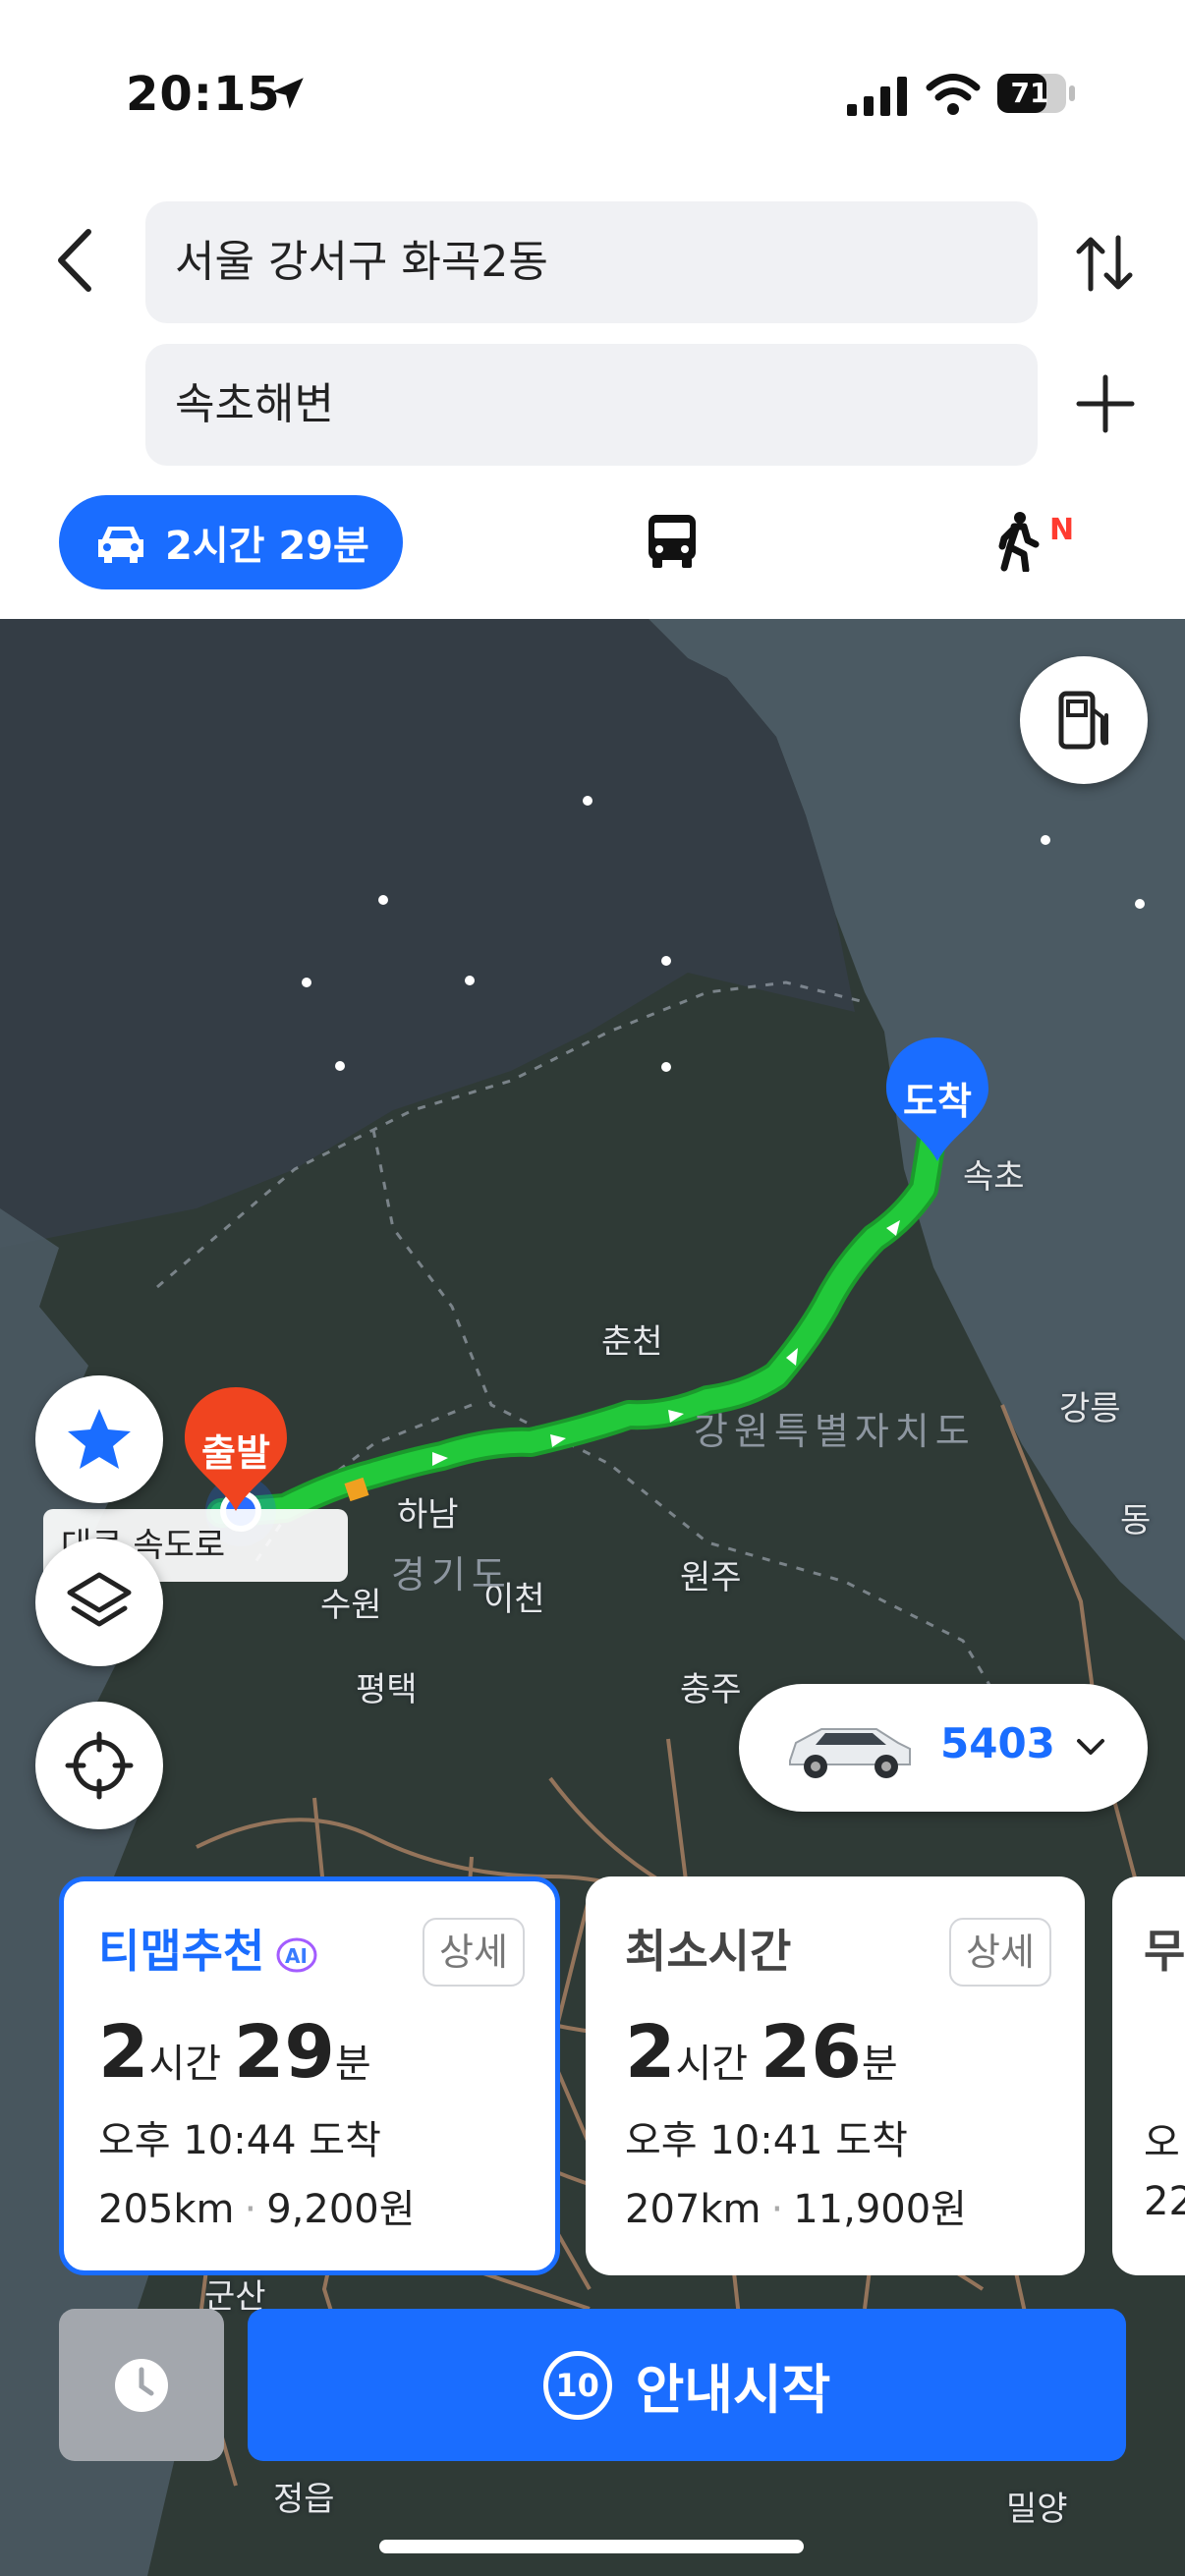 The image size is (1185, 2576). What do you see at coordinates (733, 2390) in the screenshot?
I see `start-navigation-label: 안내시작` at bounding box center [733, 2390].